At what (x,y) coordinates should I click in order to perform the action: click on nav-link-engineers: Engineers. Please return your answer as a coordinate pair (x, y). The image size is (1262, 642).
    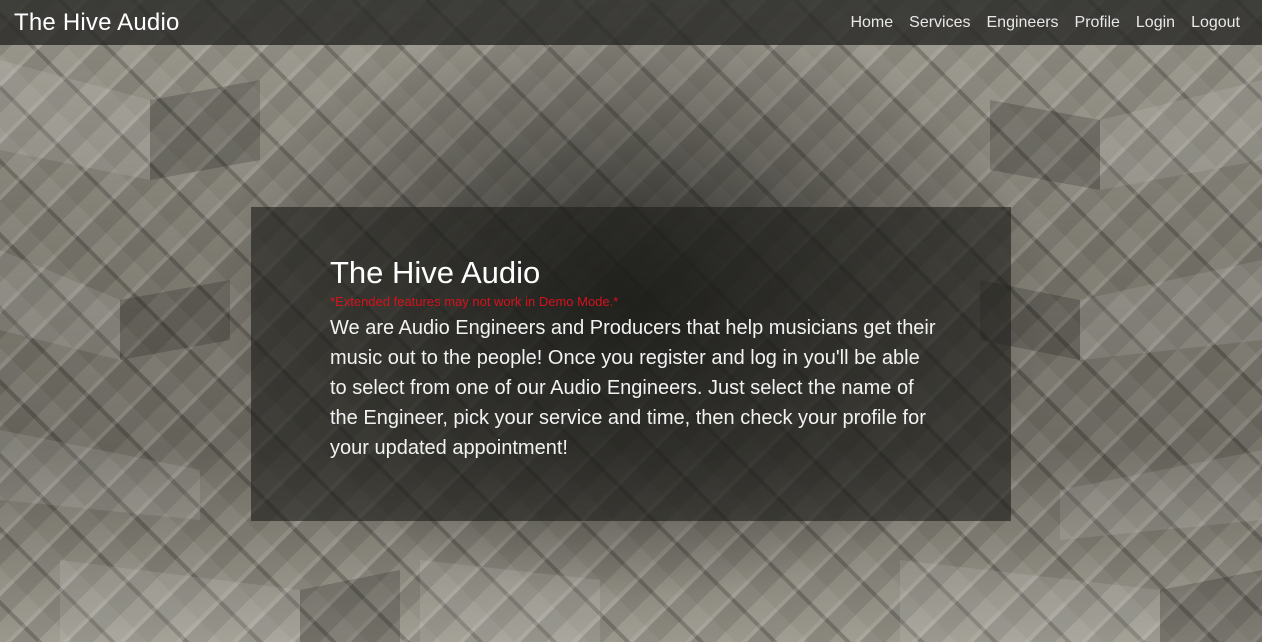
    Looking at the image, I should click on (1023, 23).